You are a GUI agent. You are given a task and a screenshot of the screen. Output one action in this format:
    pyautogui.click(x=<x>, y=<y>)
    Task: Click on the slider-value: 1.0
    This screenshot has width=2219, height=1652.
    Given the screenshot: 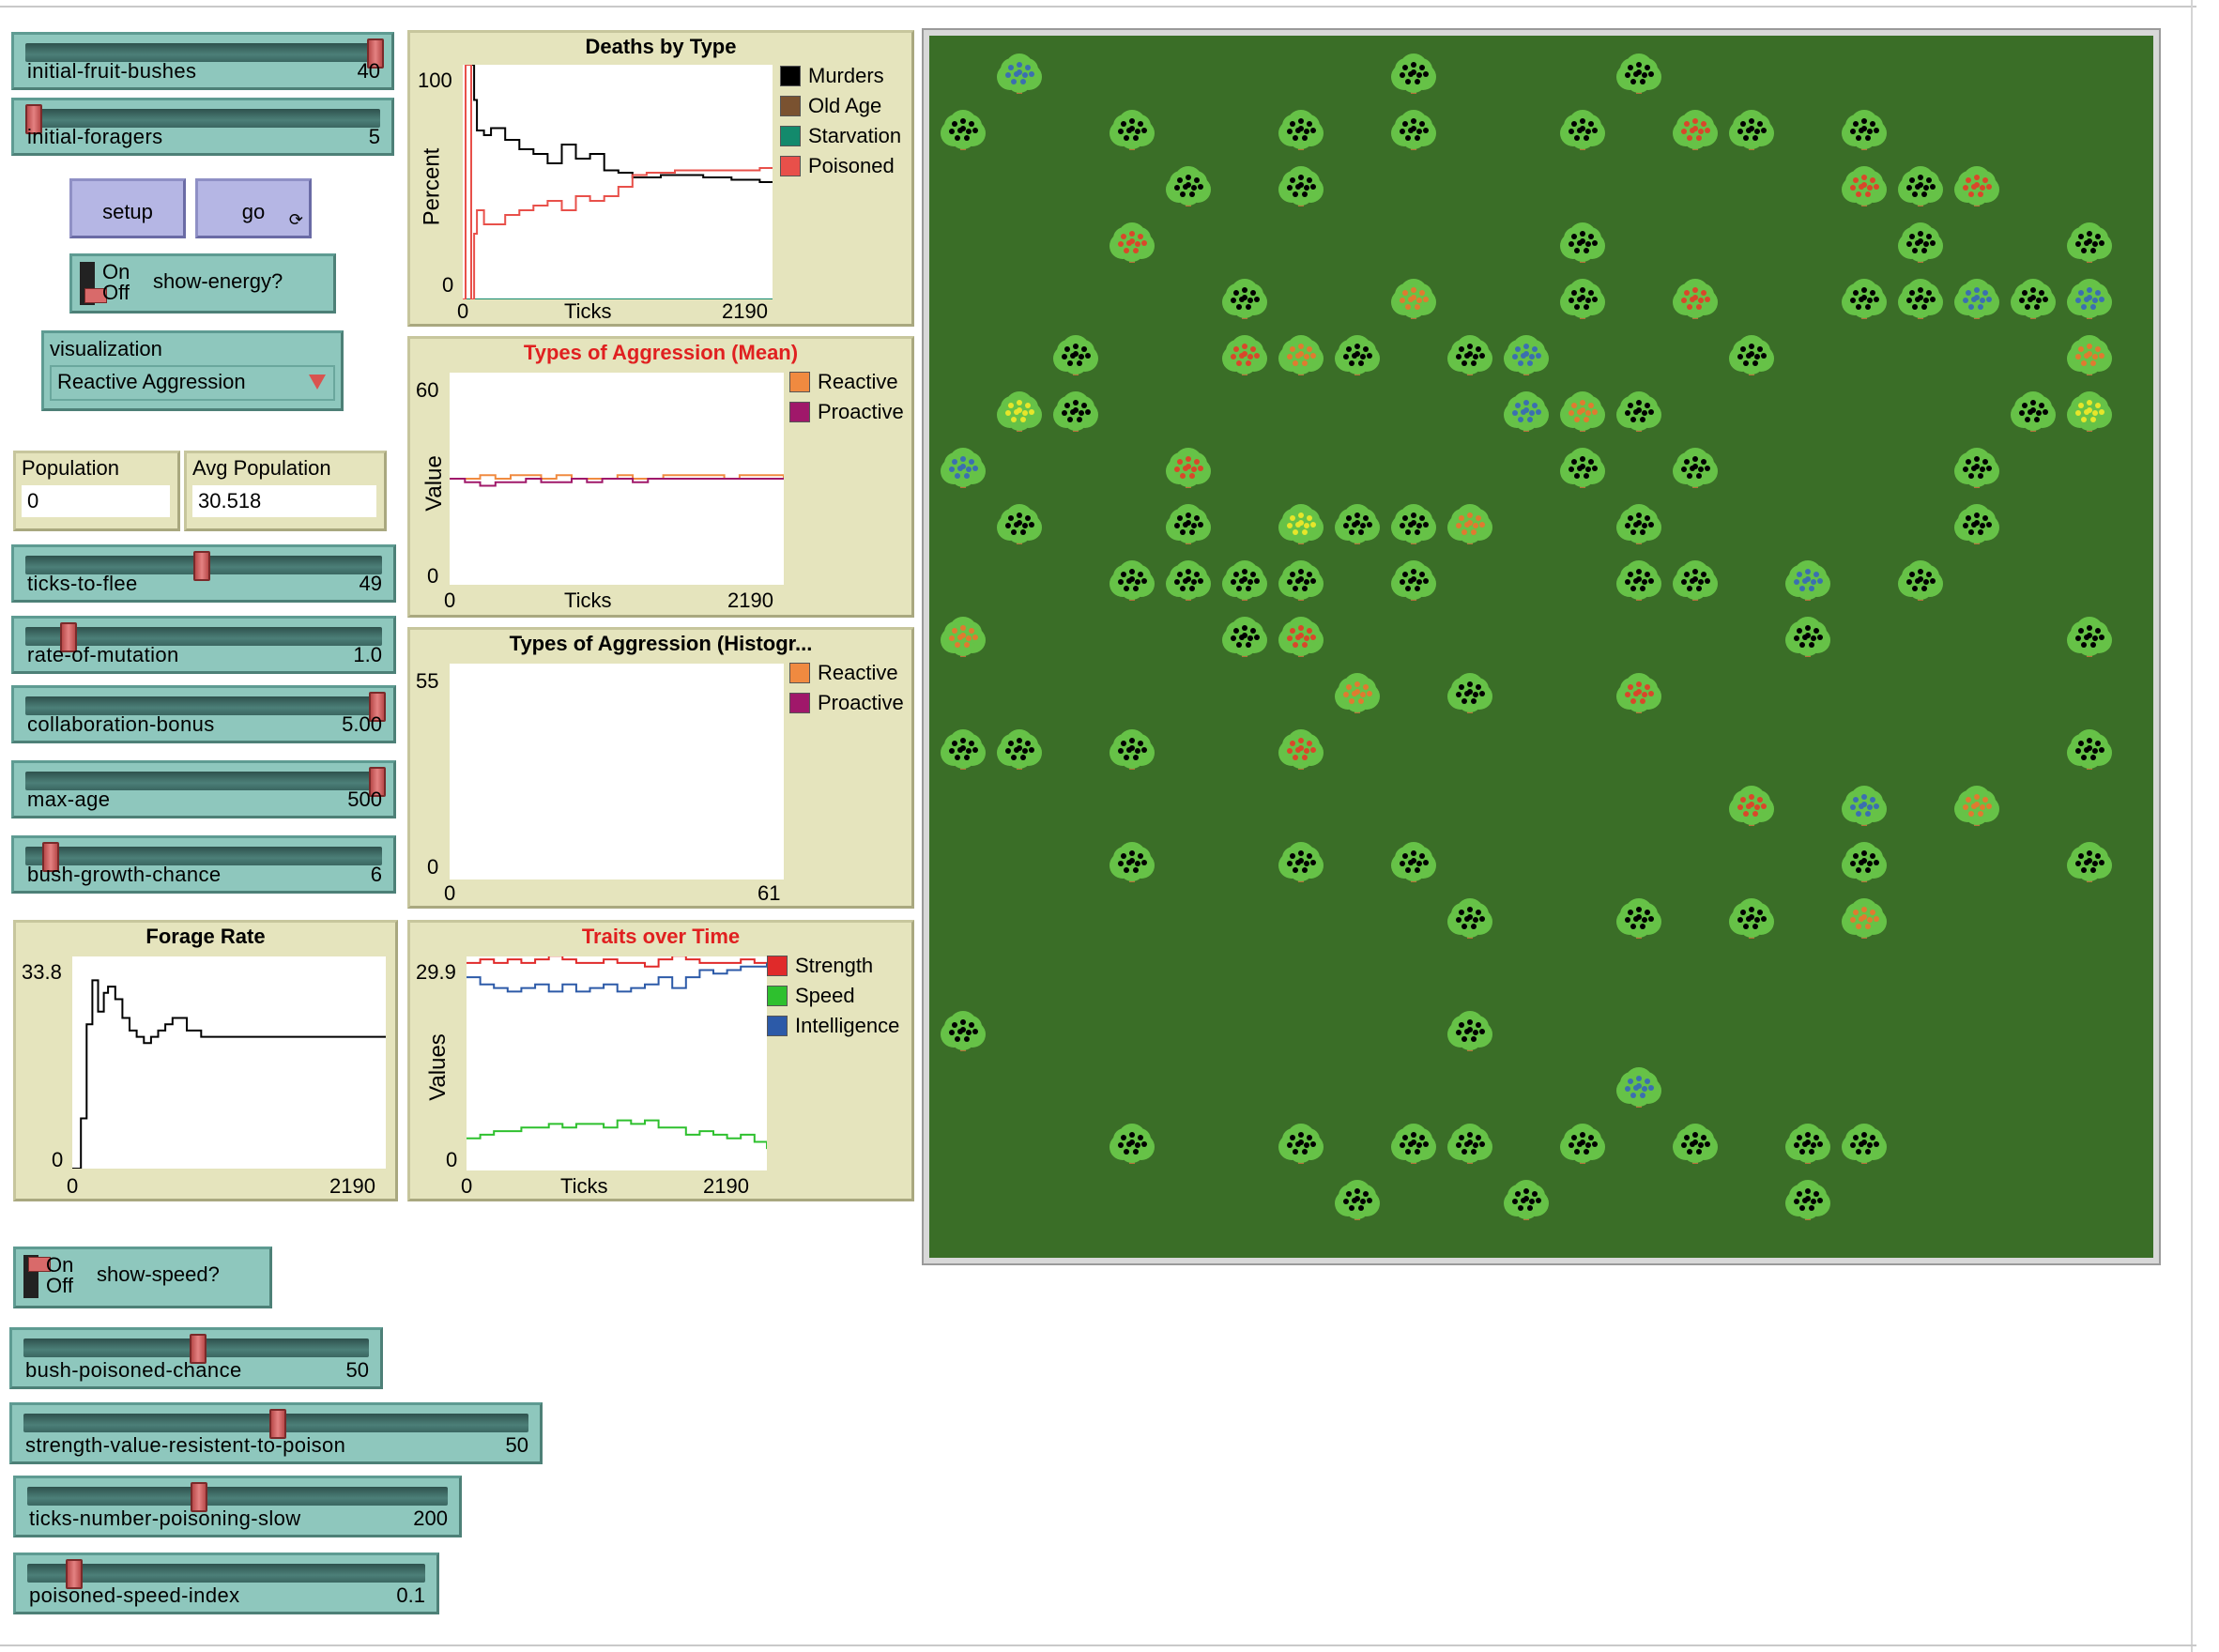 What is the action you would take?
    pyautogui.click(x=367, y=654)
    